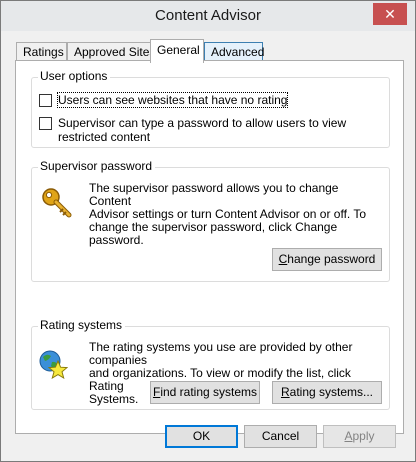  Describe the element at coordinates (82, 325) in the screenshot. I see `rating-systems-label: Rating systems` at that location.